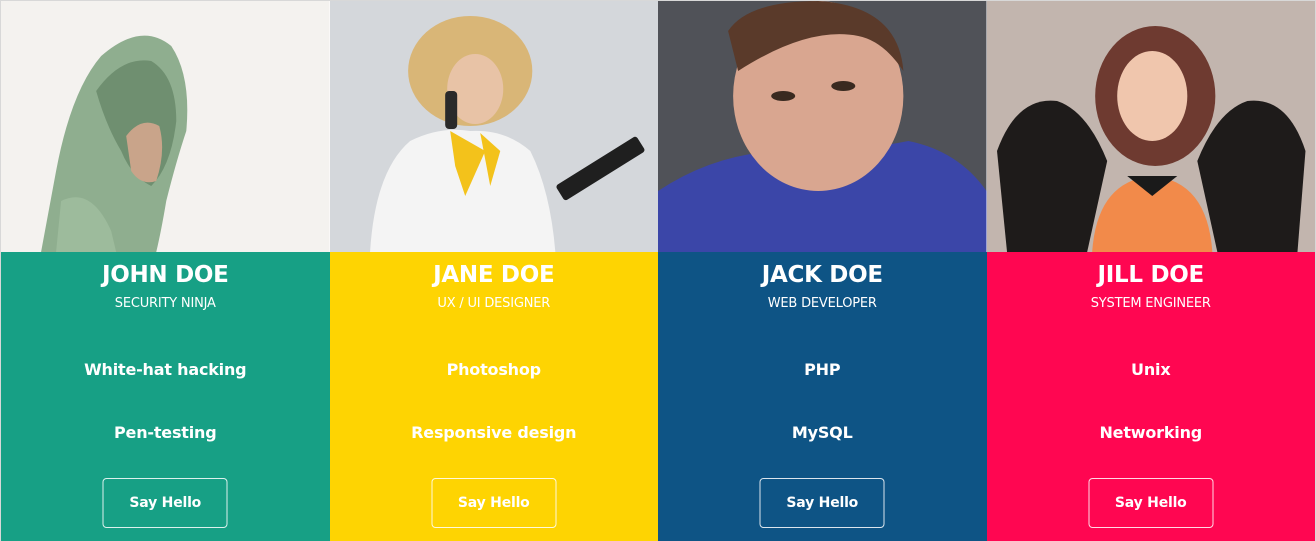 This screenshot has width=1316, height=541. Describe the element at coordinates (1151, 432) in the screenshot. I see `member-skill: Networking` at that location.